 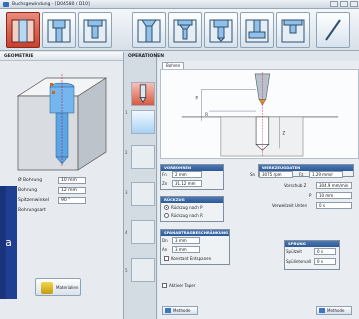 I want to click on operation-number: 1, so click(x=126, y=112).